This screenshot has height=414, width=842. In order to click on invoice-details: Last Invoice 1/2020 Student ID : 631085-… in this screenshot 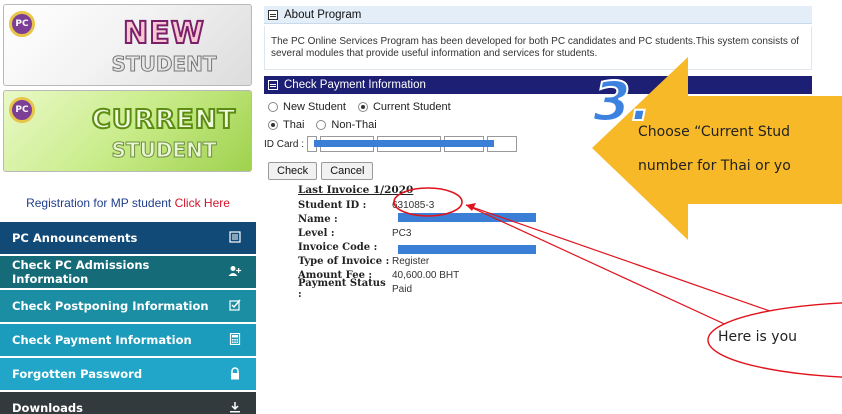, I will do `click(379, 242)`.